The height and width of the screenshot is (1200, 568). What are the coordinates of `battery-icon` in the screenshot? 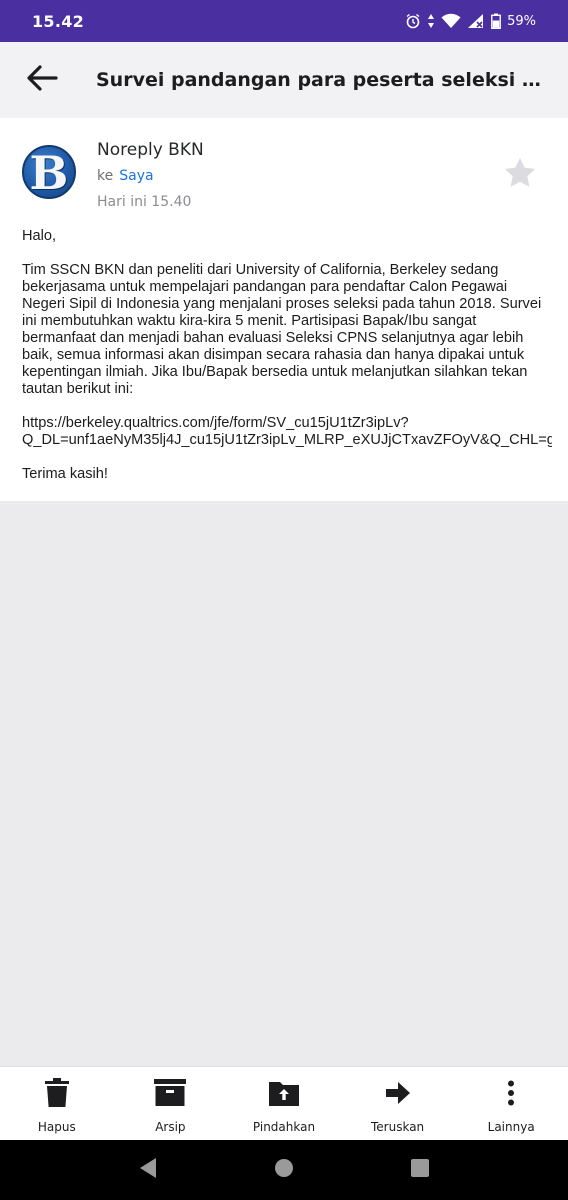 It's located at (496, 21).